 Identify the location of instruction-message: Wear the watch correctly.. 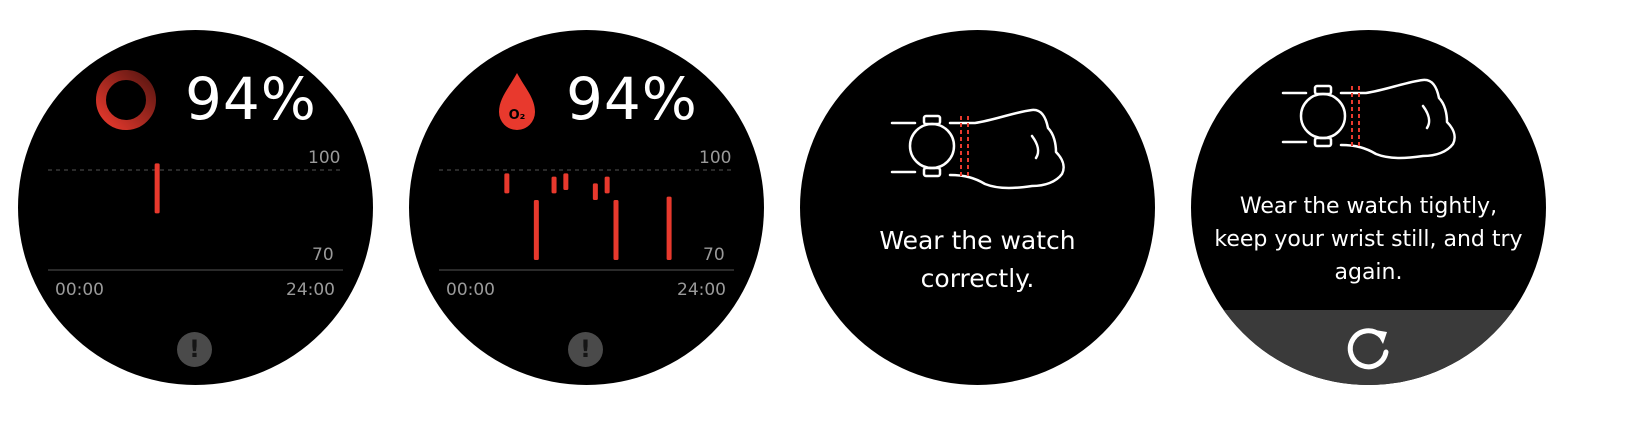
(977, 259).